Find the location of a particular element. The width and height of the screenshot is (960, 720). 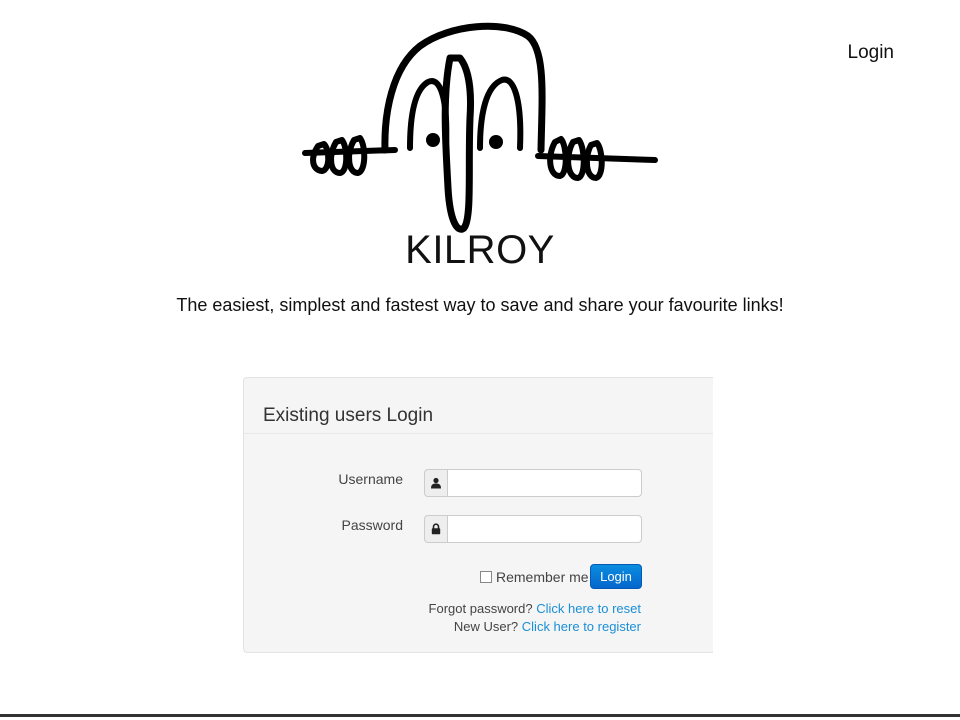

footer-rule is located at coordinates (480, 715).